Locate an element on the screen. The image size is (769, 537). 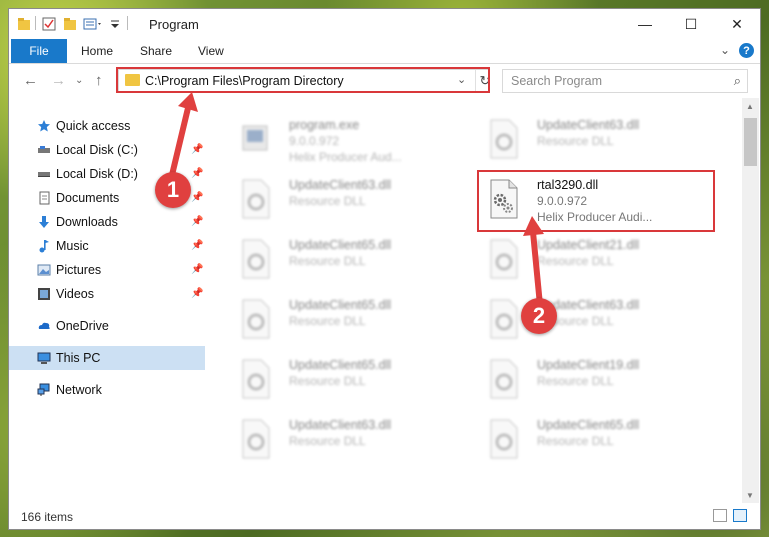
search-icon: ⌕ is located at coordinates (737, 81).